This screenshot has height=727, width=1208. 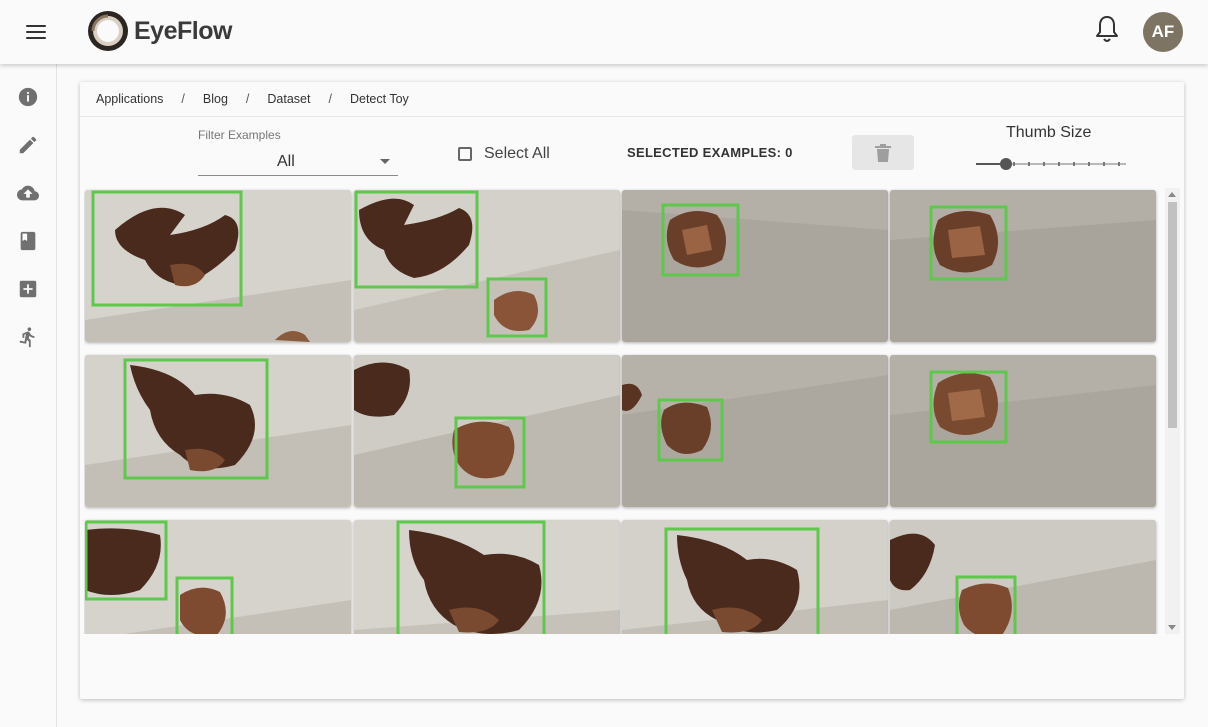 What do you see at coordinates (1172, 194) in the screenshot?
I see `scroll-up-icon` at bounding box center [1172, 194].